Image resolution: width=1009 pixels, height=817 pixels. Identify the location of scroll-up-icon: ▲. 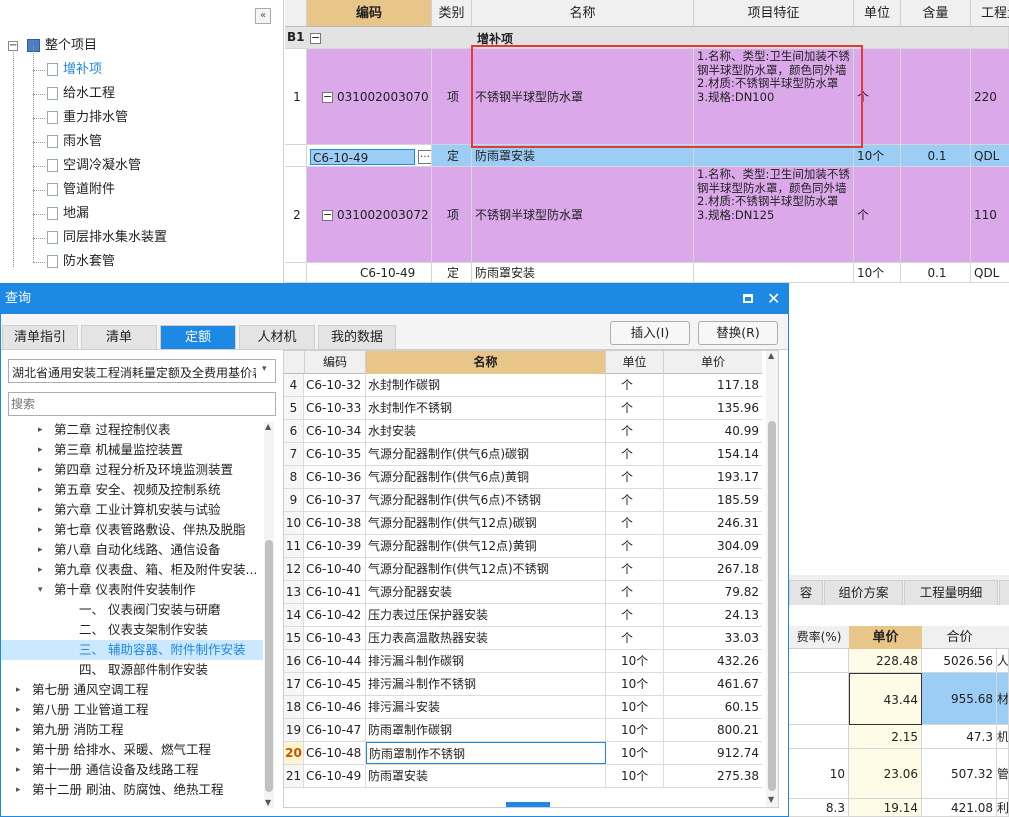
(771, 355).